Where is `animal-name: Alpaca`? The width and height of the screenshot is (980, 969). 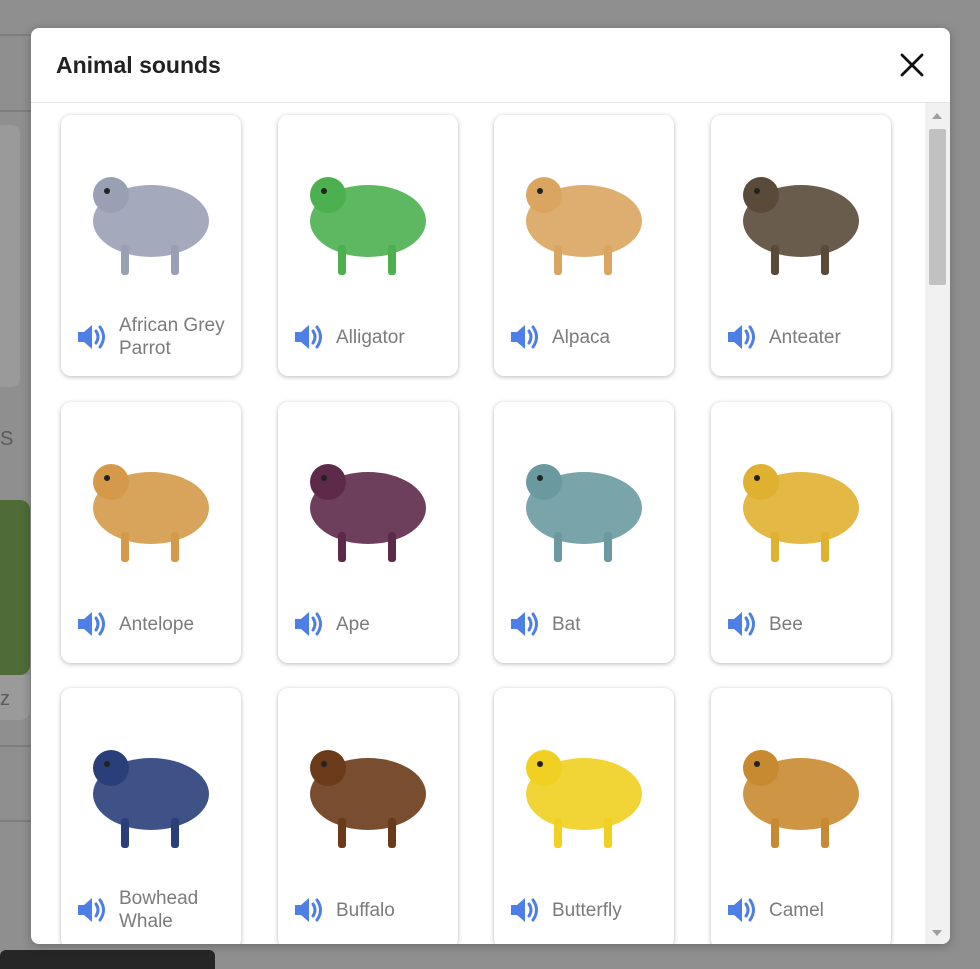 animal-name: Alpaca is located at coordinates (612, 337).